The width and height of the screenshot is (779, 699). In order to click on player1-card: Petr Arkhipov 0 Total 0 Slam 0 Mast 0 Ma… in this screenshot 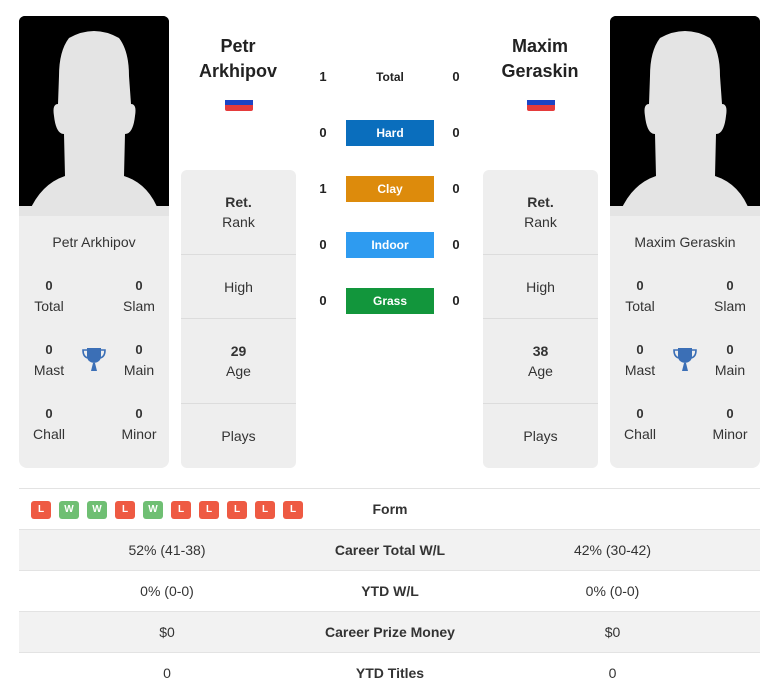, I will do `click(94, 342)`.